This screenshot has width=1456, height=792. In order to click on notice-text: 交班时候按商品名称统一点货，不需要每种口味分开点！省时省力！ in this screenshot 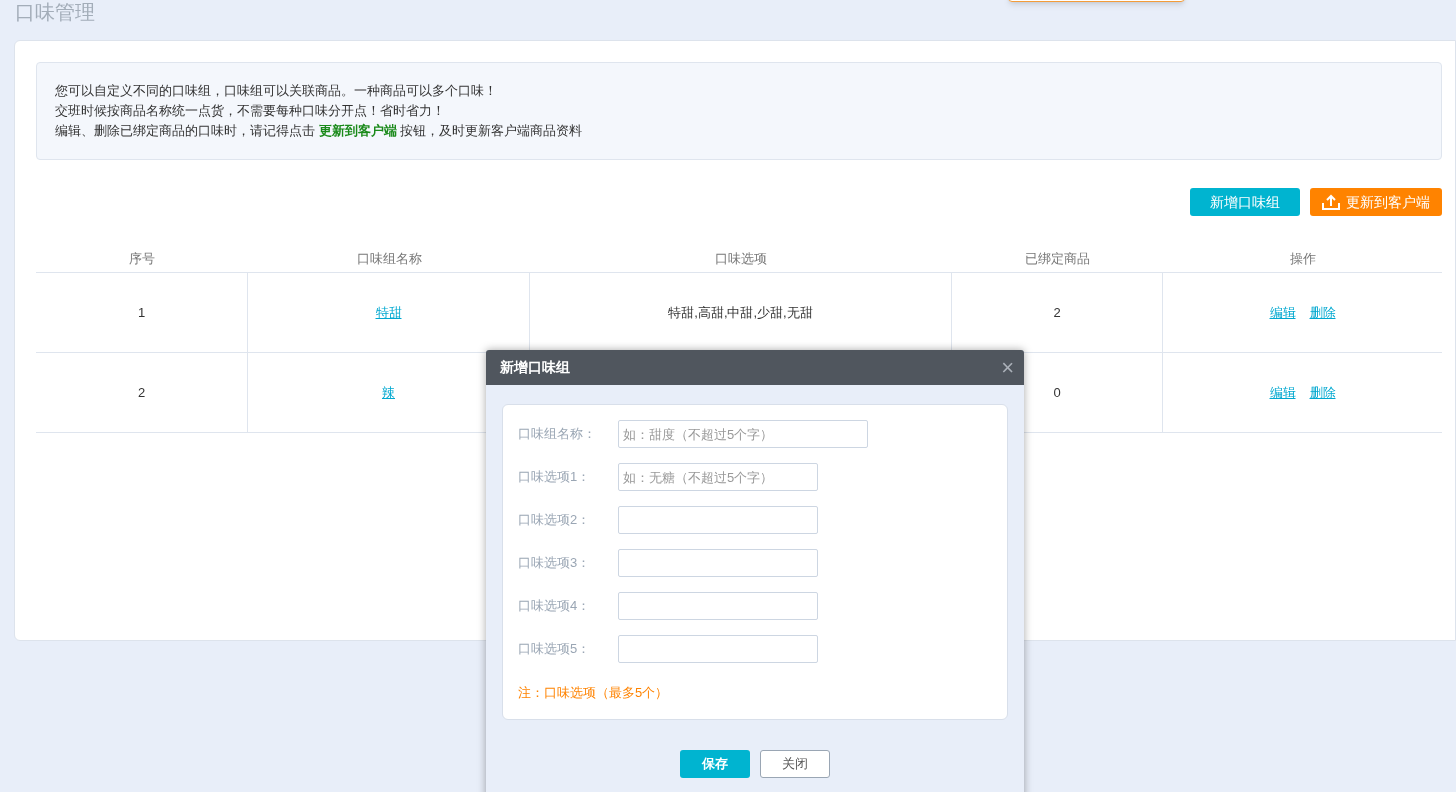, I will do `click(250, 111)`.